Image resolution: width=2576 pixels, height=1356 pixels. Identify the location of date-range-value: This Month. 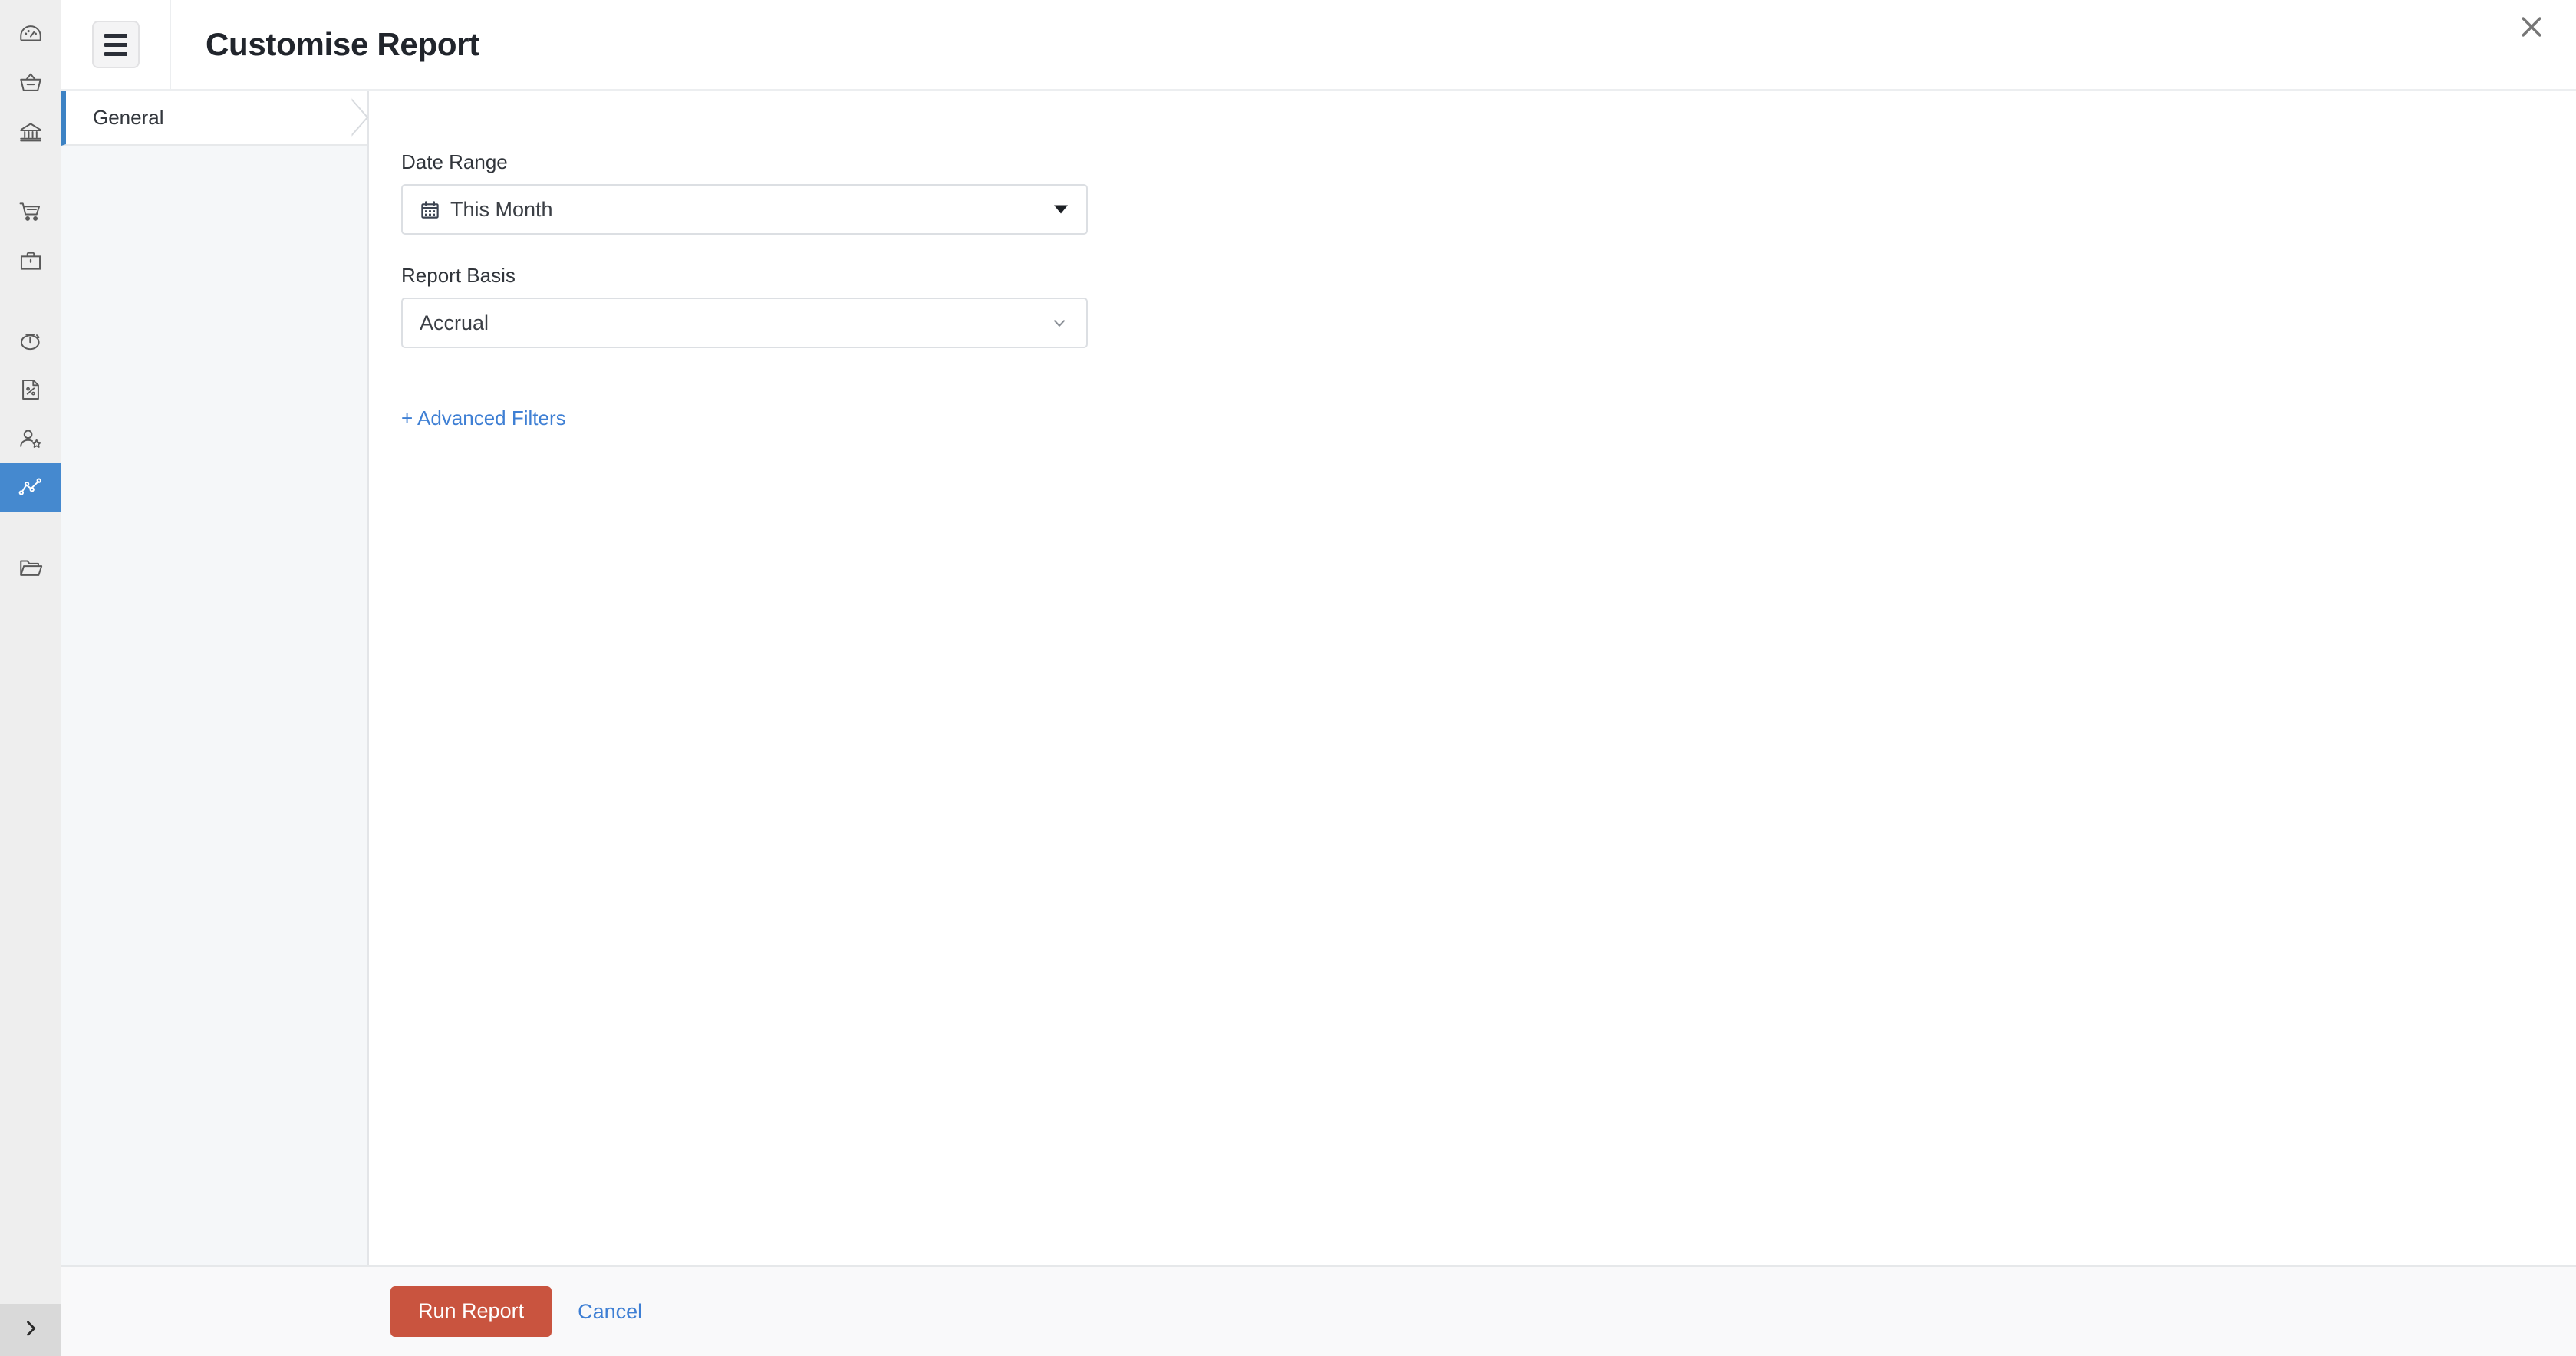
(501, 209).